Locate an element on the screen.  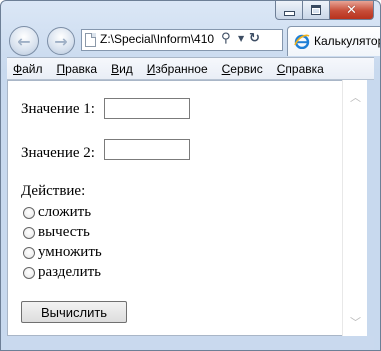
maximize-button is located at coordinates (316, 10).